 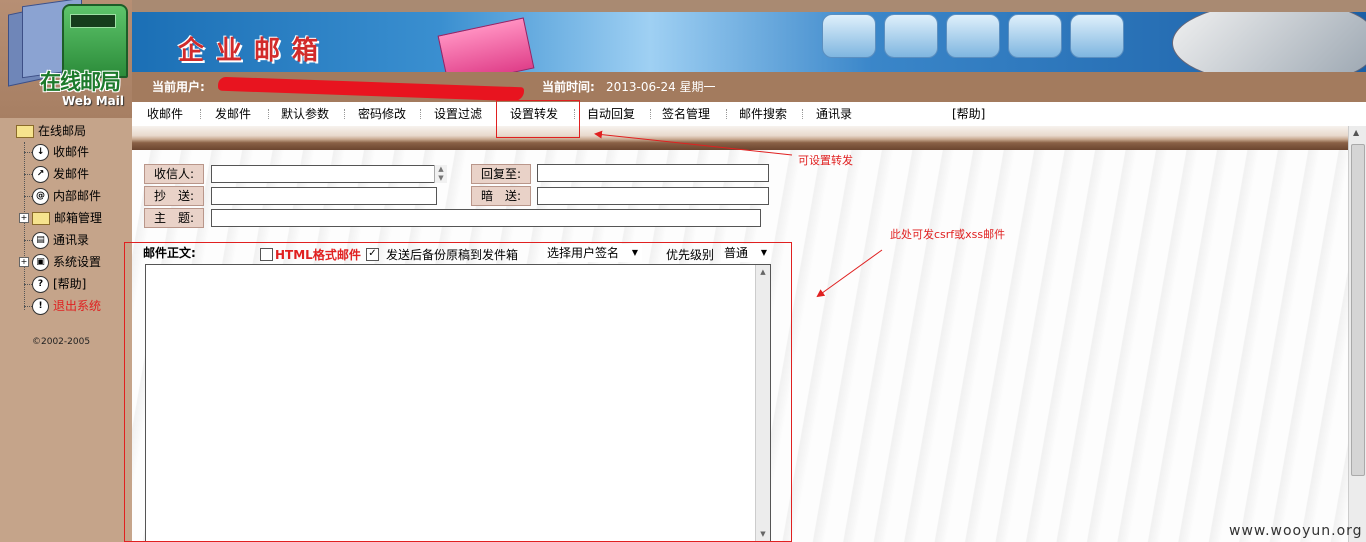 I want to click on annotation-arrows, so click(x=738, y=214).